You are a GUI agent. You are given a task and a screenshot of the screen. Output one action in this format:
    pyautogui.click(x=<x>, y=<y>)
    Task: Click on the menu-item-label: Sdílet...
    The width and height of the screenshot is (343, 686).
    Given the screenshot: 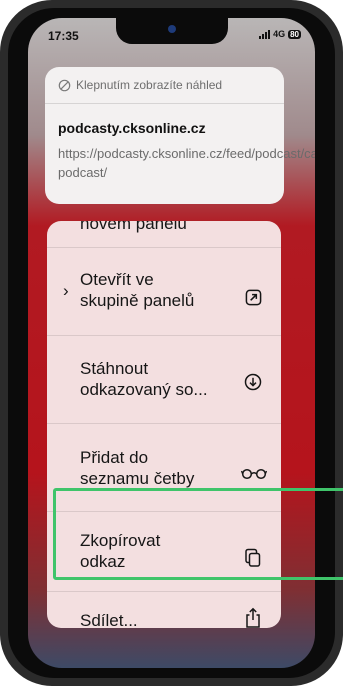 What is the action you would take?
    pyautogui.click(x=109, y=619)
    